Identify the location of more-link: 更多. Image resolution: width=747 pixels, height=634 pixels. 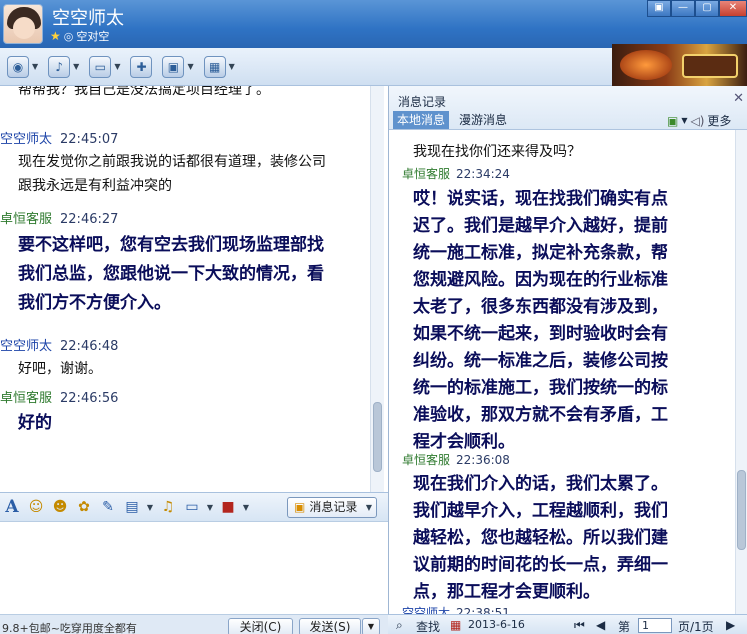
(719, 120).